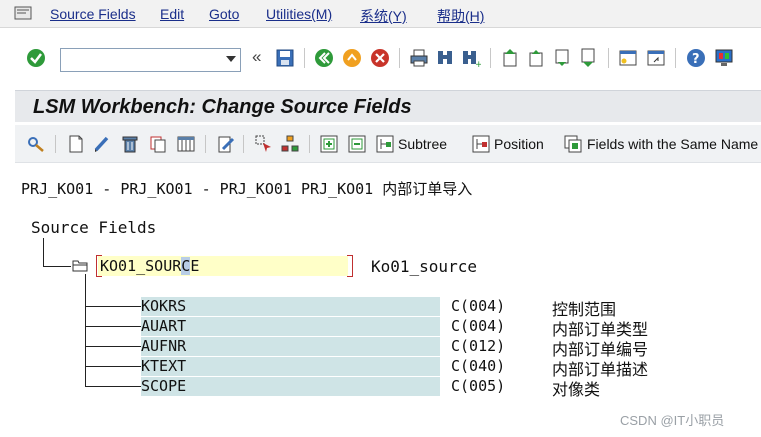 This screenshot has width=761, height=437. Describe the element at coordinates (264, 144) in the screenshot. I see `select-icon` at that location.